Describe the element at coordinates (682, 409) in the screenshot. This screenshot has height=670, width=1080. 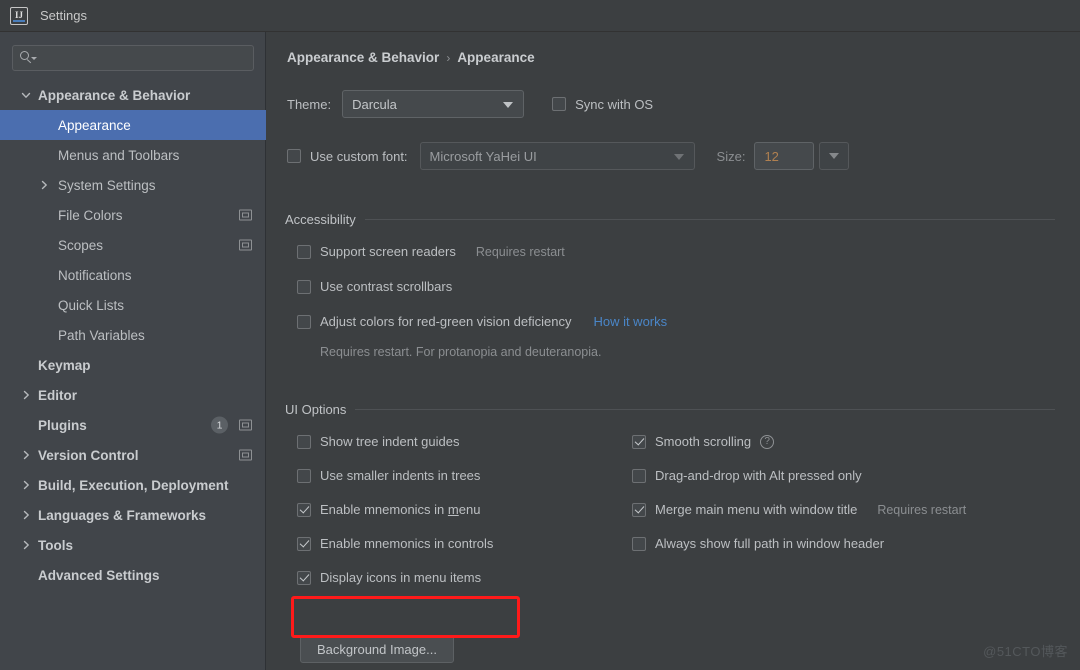
I see `ui-options-section-header: UI Options` at that location.